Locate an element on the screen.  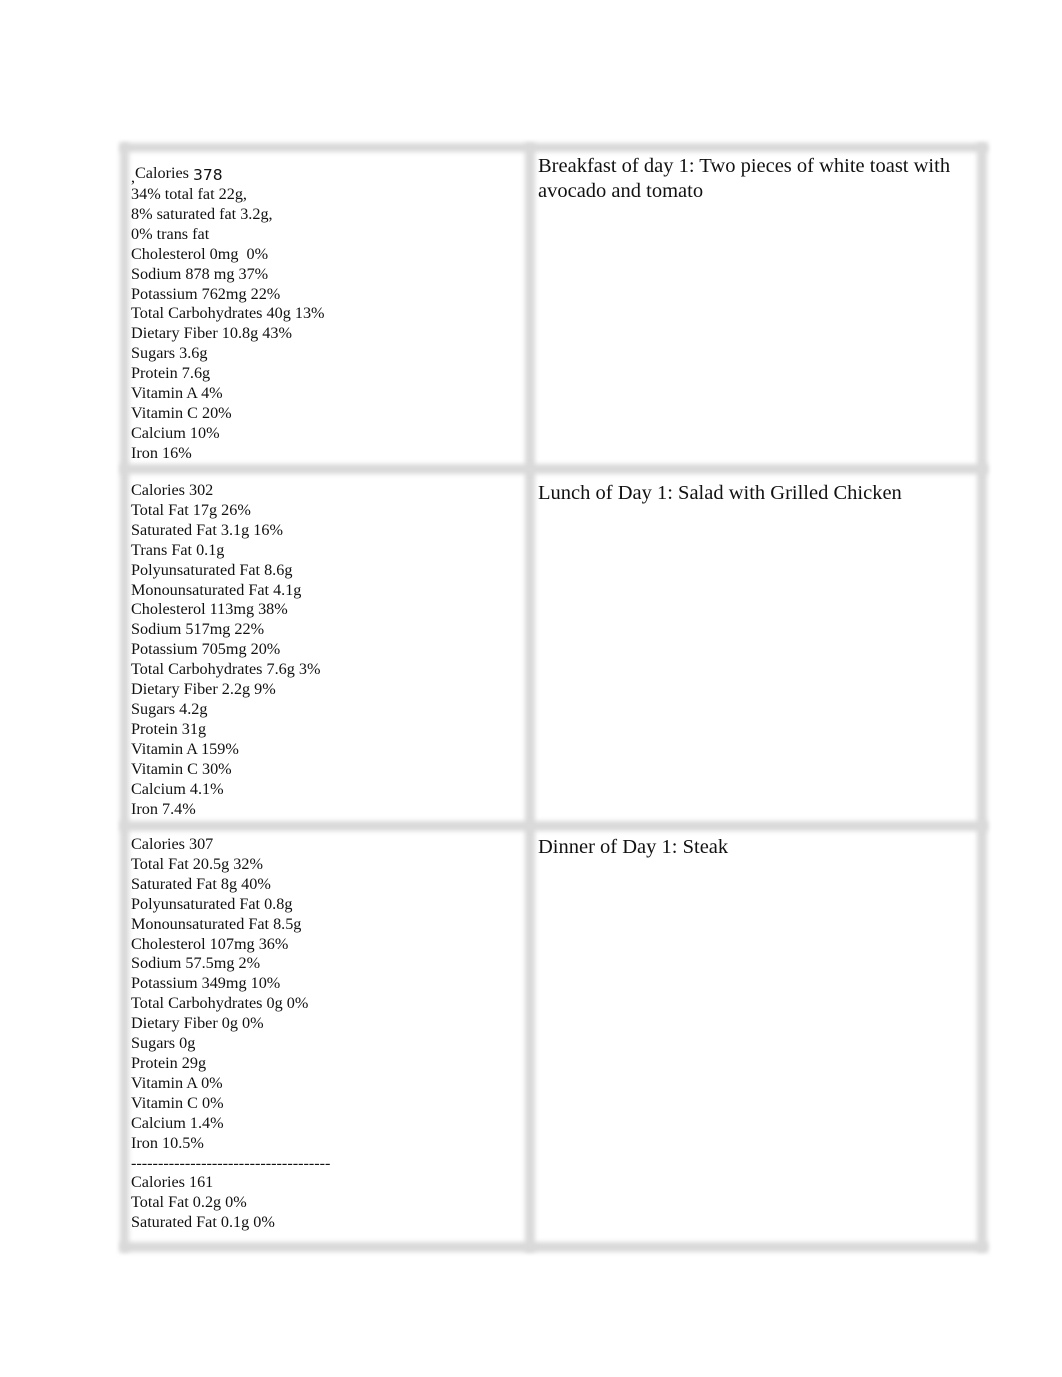
nutrition-item: Protein 29g is located at coordinates (169, 1062).